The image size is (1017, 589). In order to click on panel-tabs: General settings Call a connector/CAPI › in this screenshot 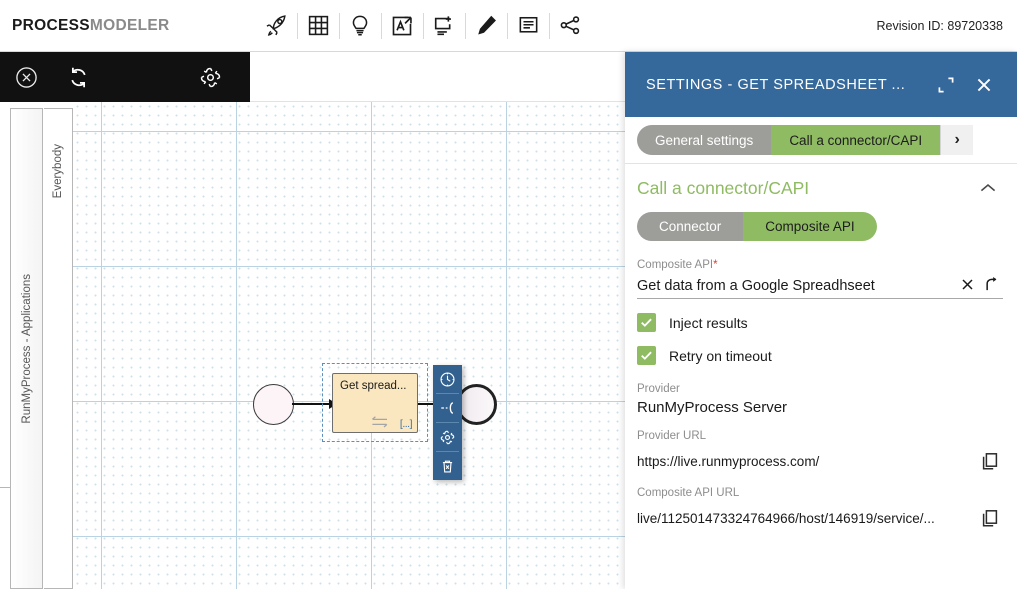, I will do `click(821, 140)`.